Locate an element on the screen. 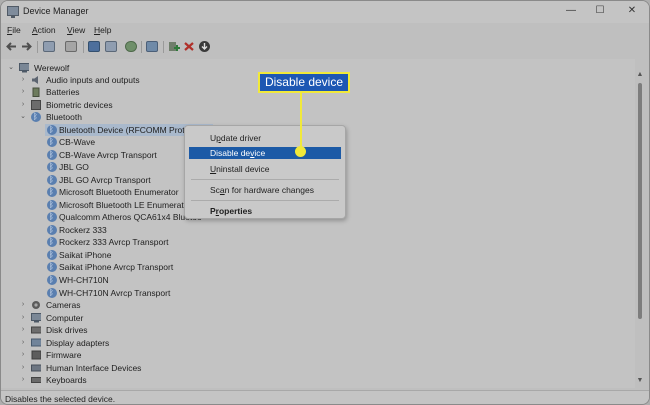  menu-item-properties: Properties is located at coordinates (265, 211).